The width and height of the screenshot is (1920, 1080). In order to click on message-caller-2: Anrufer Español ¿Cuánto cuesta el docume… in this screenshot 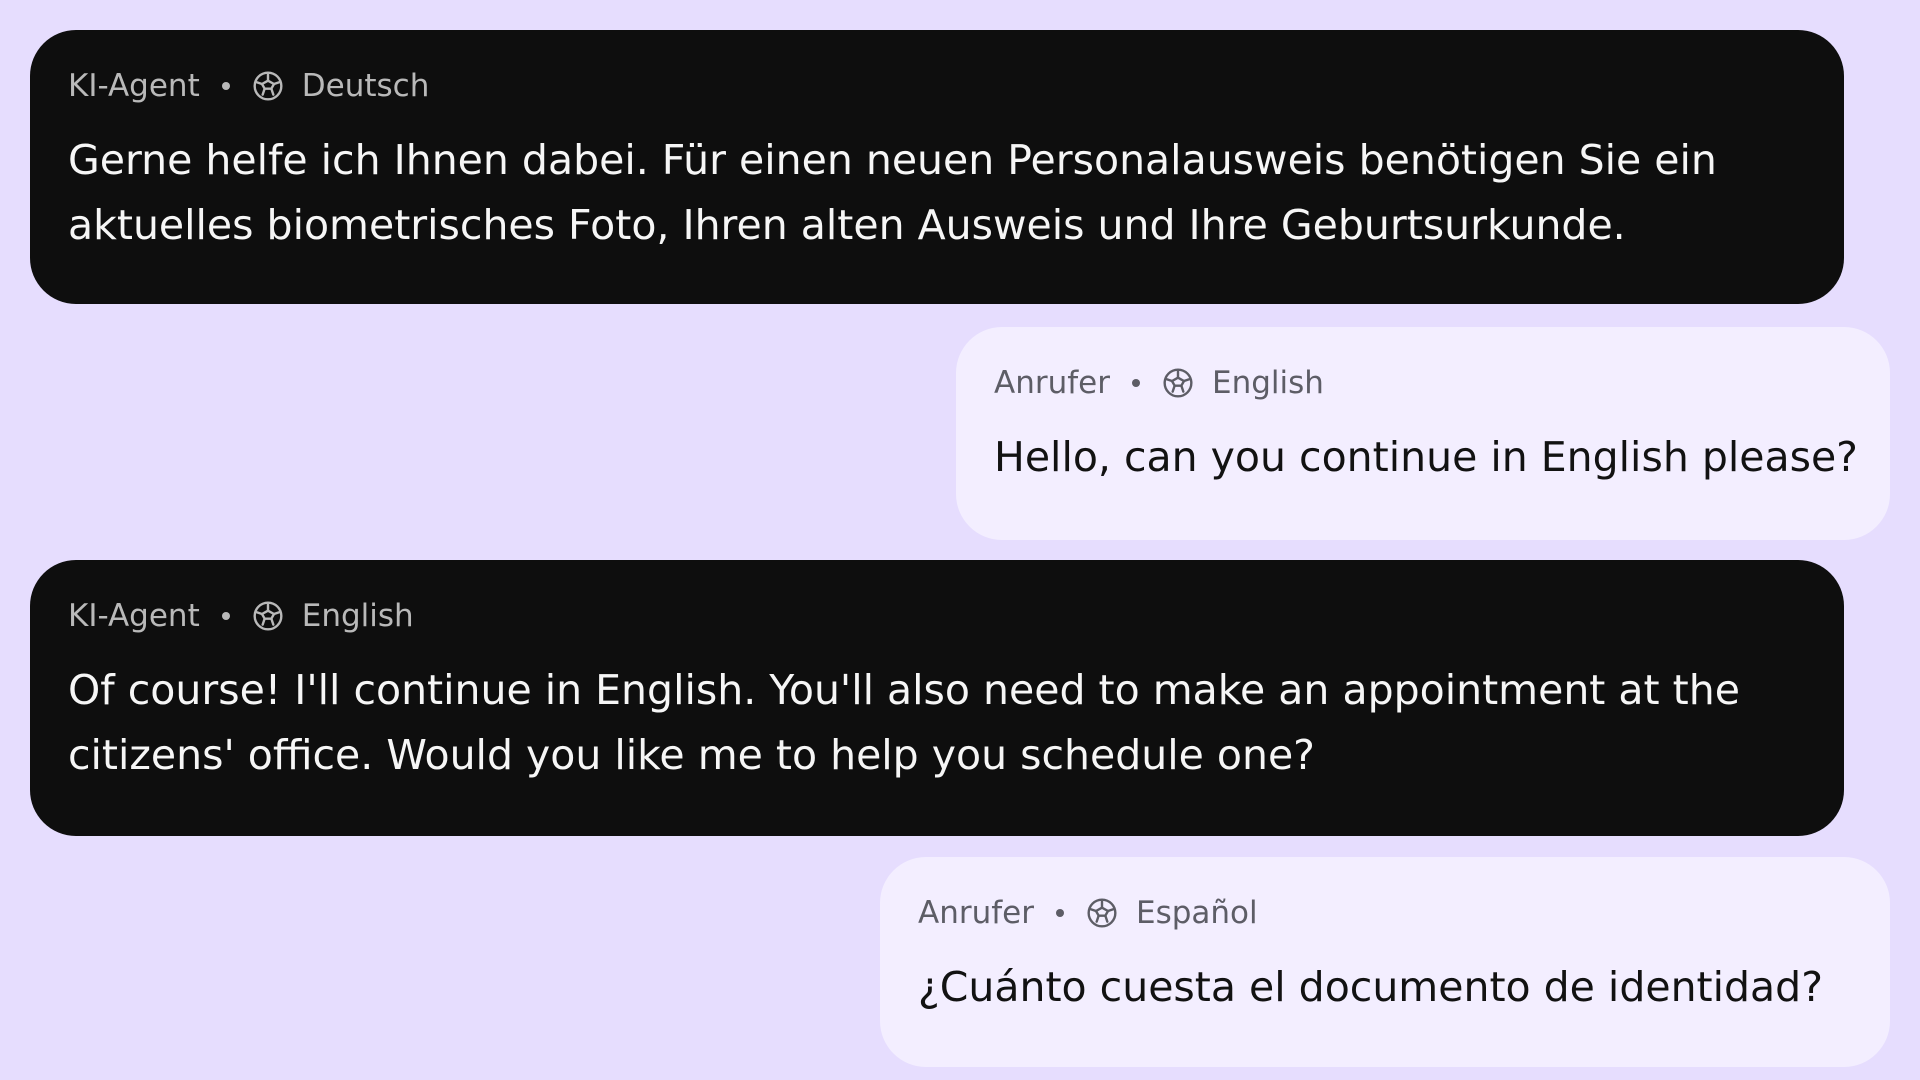, I will do `click(1385, 962)`.